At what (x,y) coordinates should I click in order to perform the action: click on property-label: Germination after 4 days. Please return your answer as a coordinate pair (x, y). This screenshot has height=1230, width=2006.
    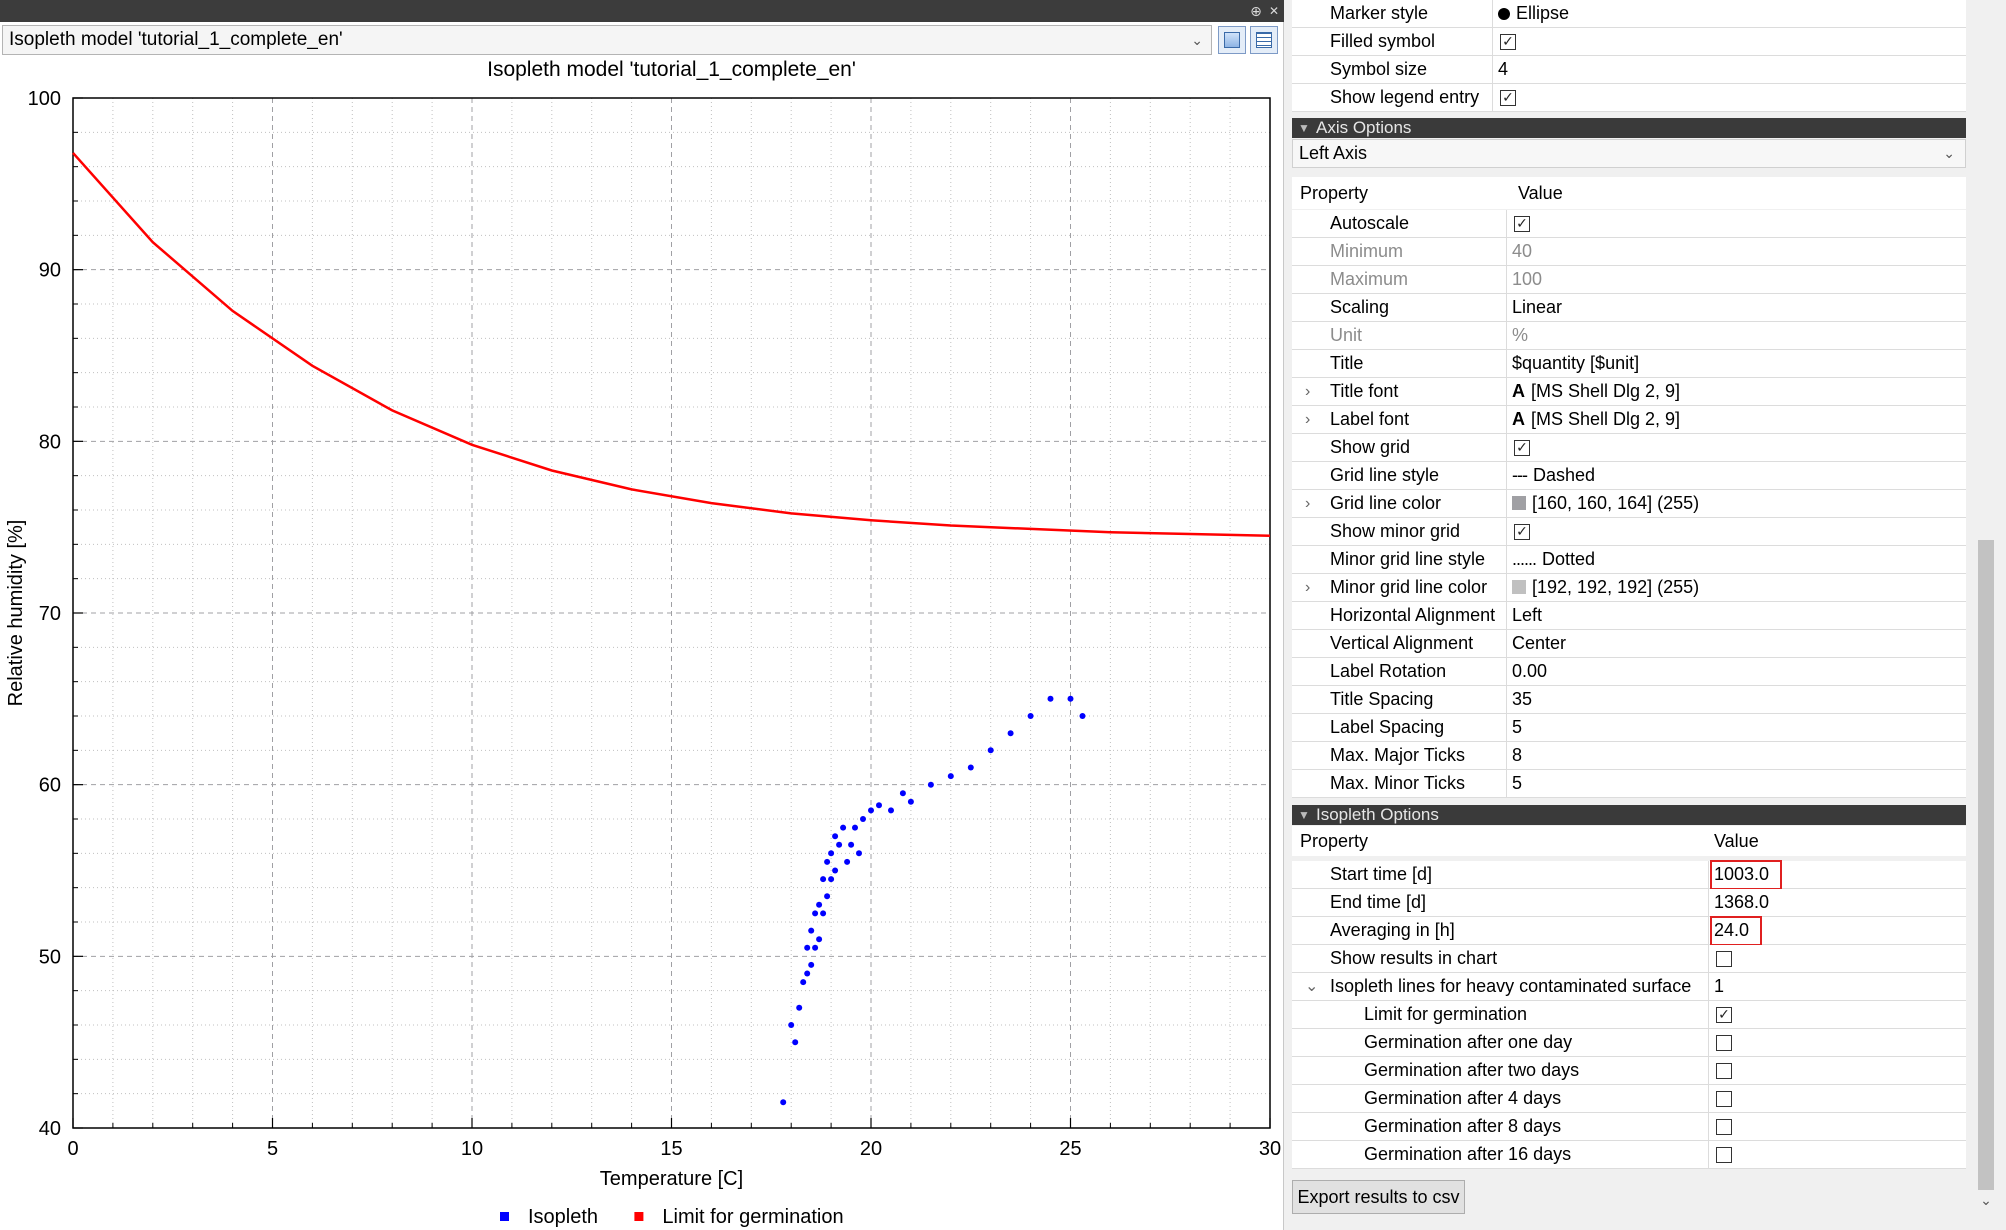
    Looking at the image, I should click on (1463, 1098).